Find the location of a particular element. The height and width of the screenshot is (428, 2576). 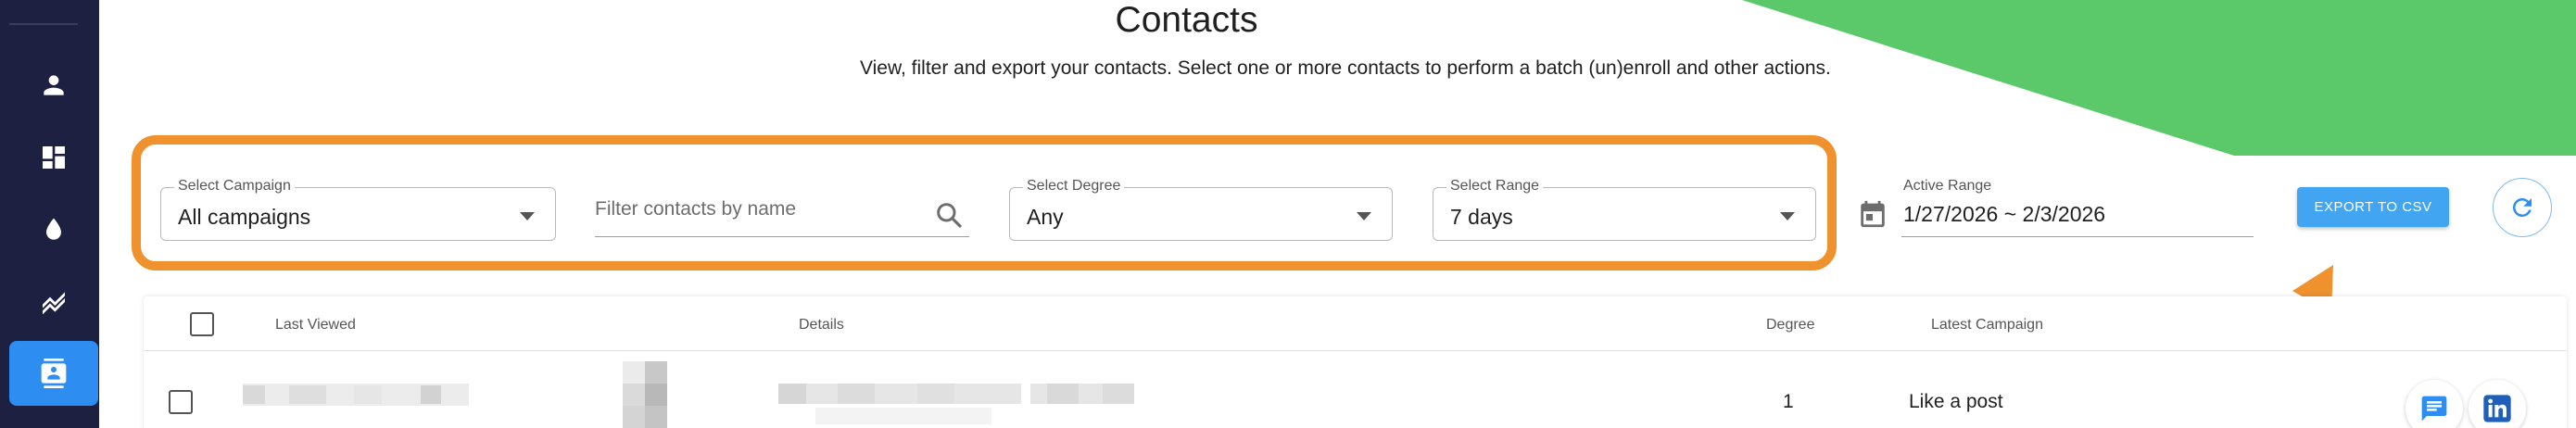

sidebar-item-profile is located at coordinates (53, 86).